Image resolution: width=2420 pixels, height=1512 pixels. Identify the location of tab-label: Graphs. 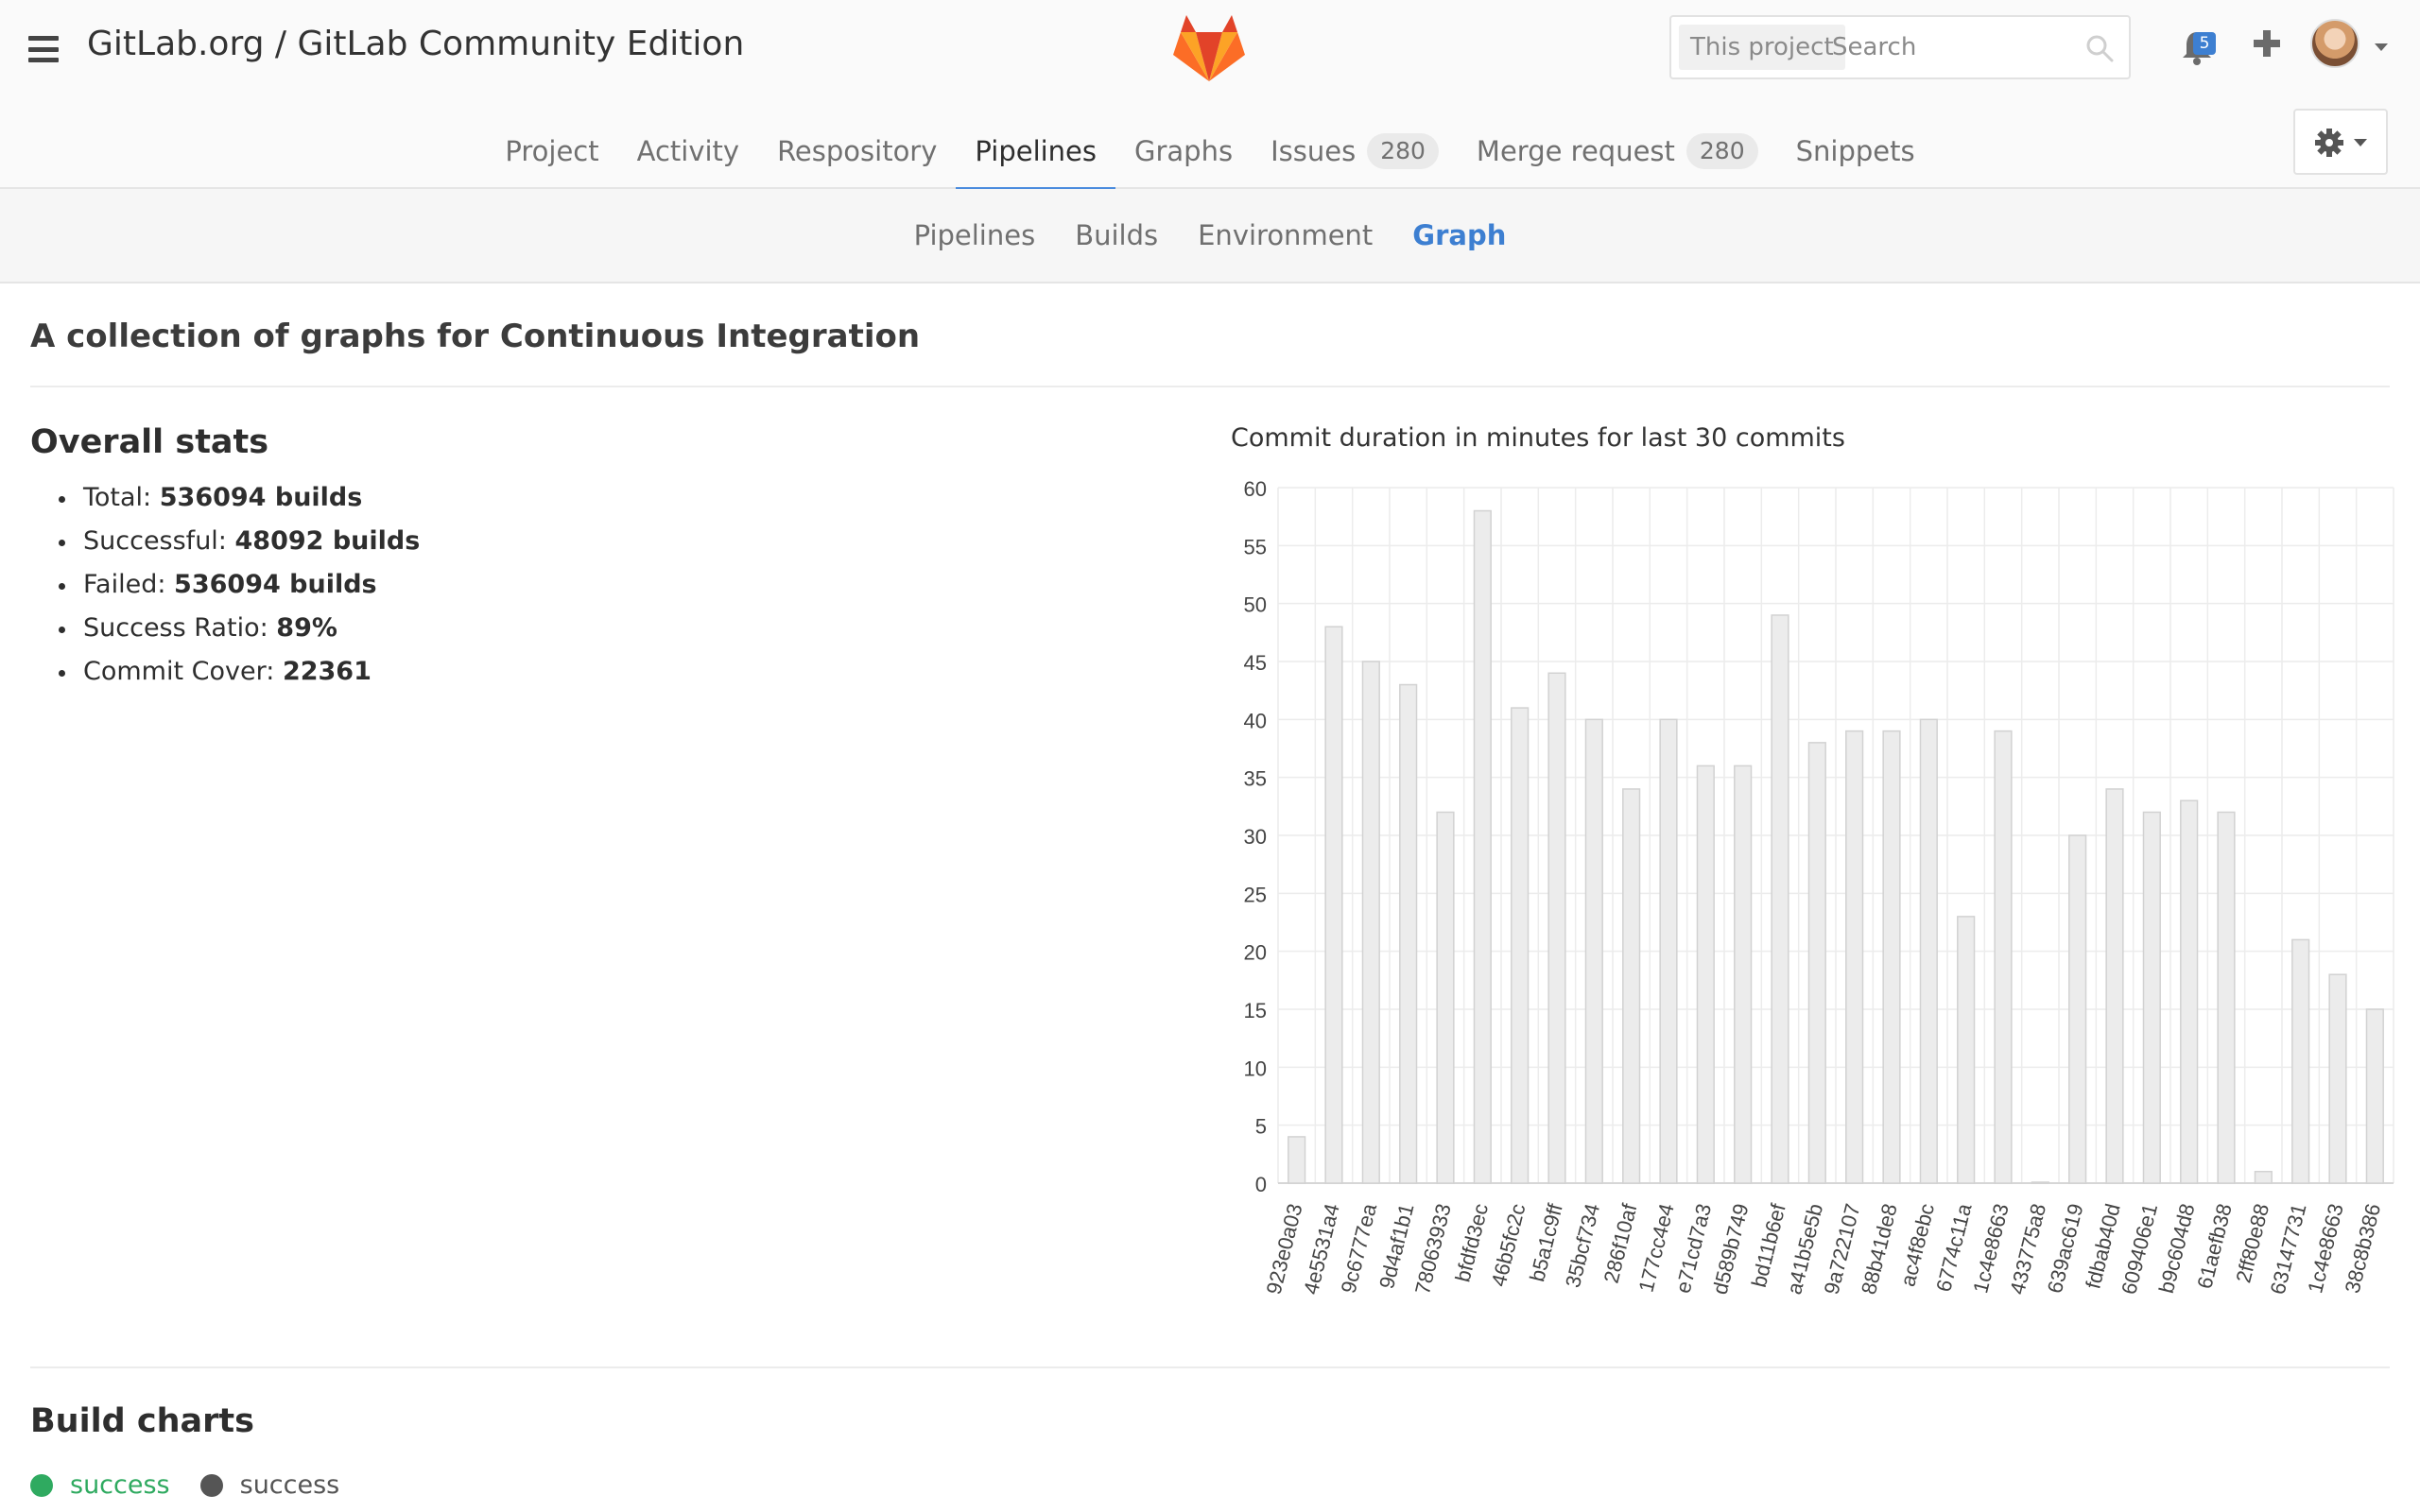
(1184, 151).